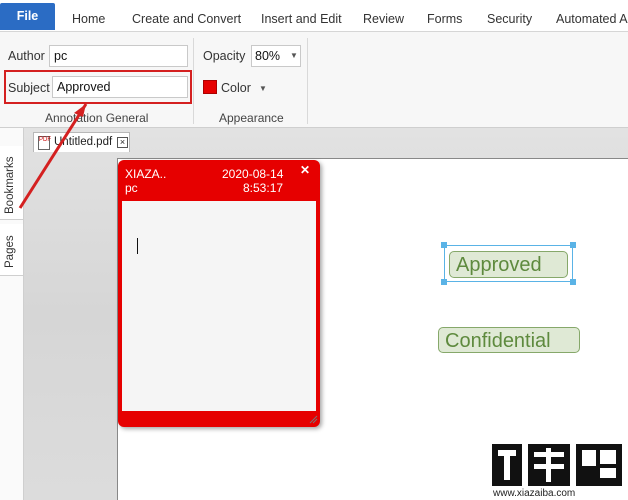 This screenshot has width=628, height=500. Describe the element at coordinates (219, 306) in the screenshot. I see `note-text-area` at that location.